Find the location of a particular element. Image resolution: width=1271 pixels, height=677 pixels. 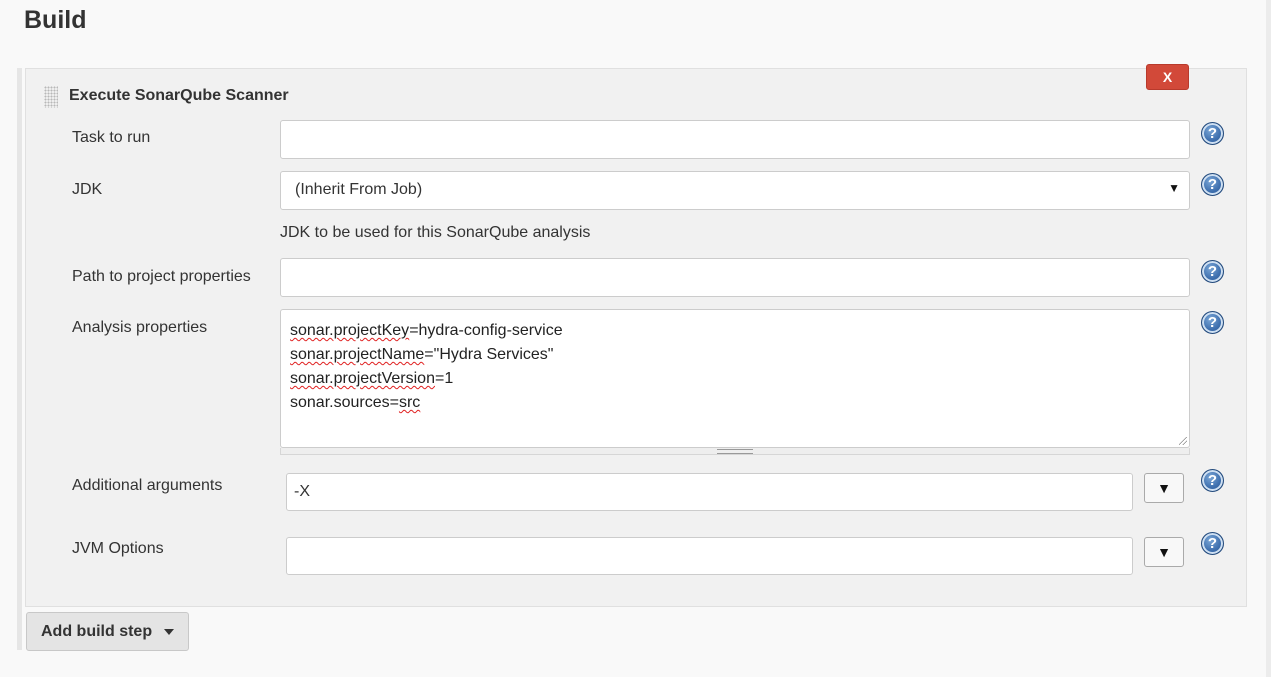

expand-jvm-options-button: ▼ is located at coordinates (1164, 552).